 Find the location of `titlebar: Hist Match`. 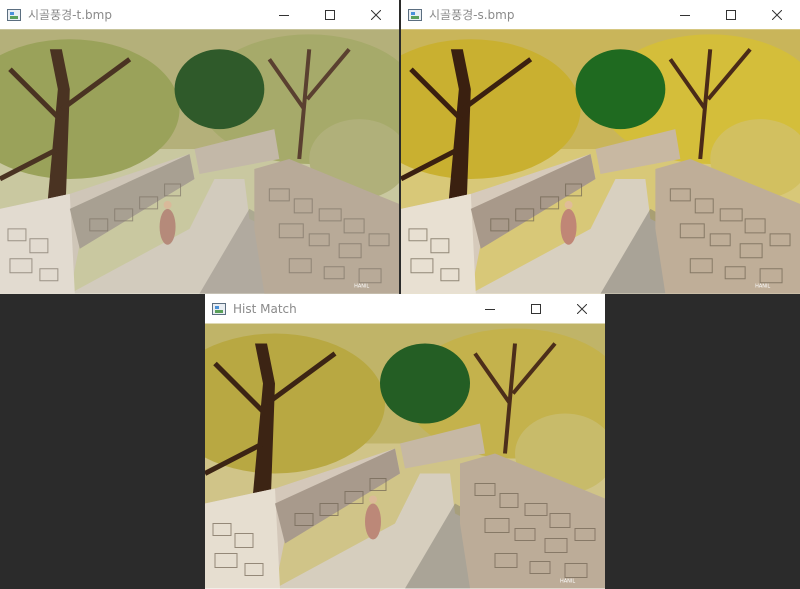

titlebar: Hist Match is located at coordinates (405, 308).